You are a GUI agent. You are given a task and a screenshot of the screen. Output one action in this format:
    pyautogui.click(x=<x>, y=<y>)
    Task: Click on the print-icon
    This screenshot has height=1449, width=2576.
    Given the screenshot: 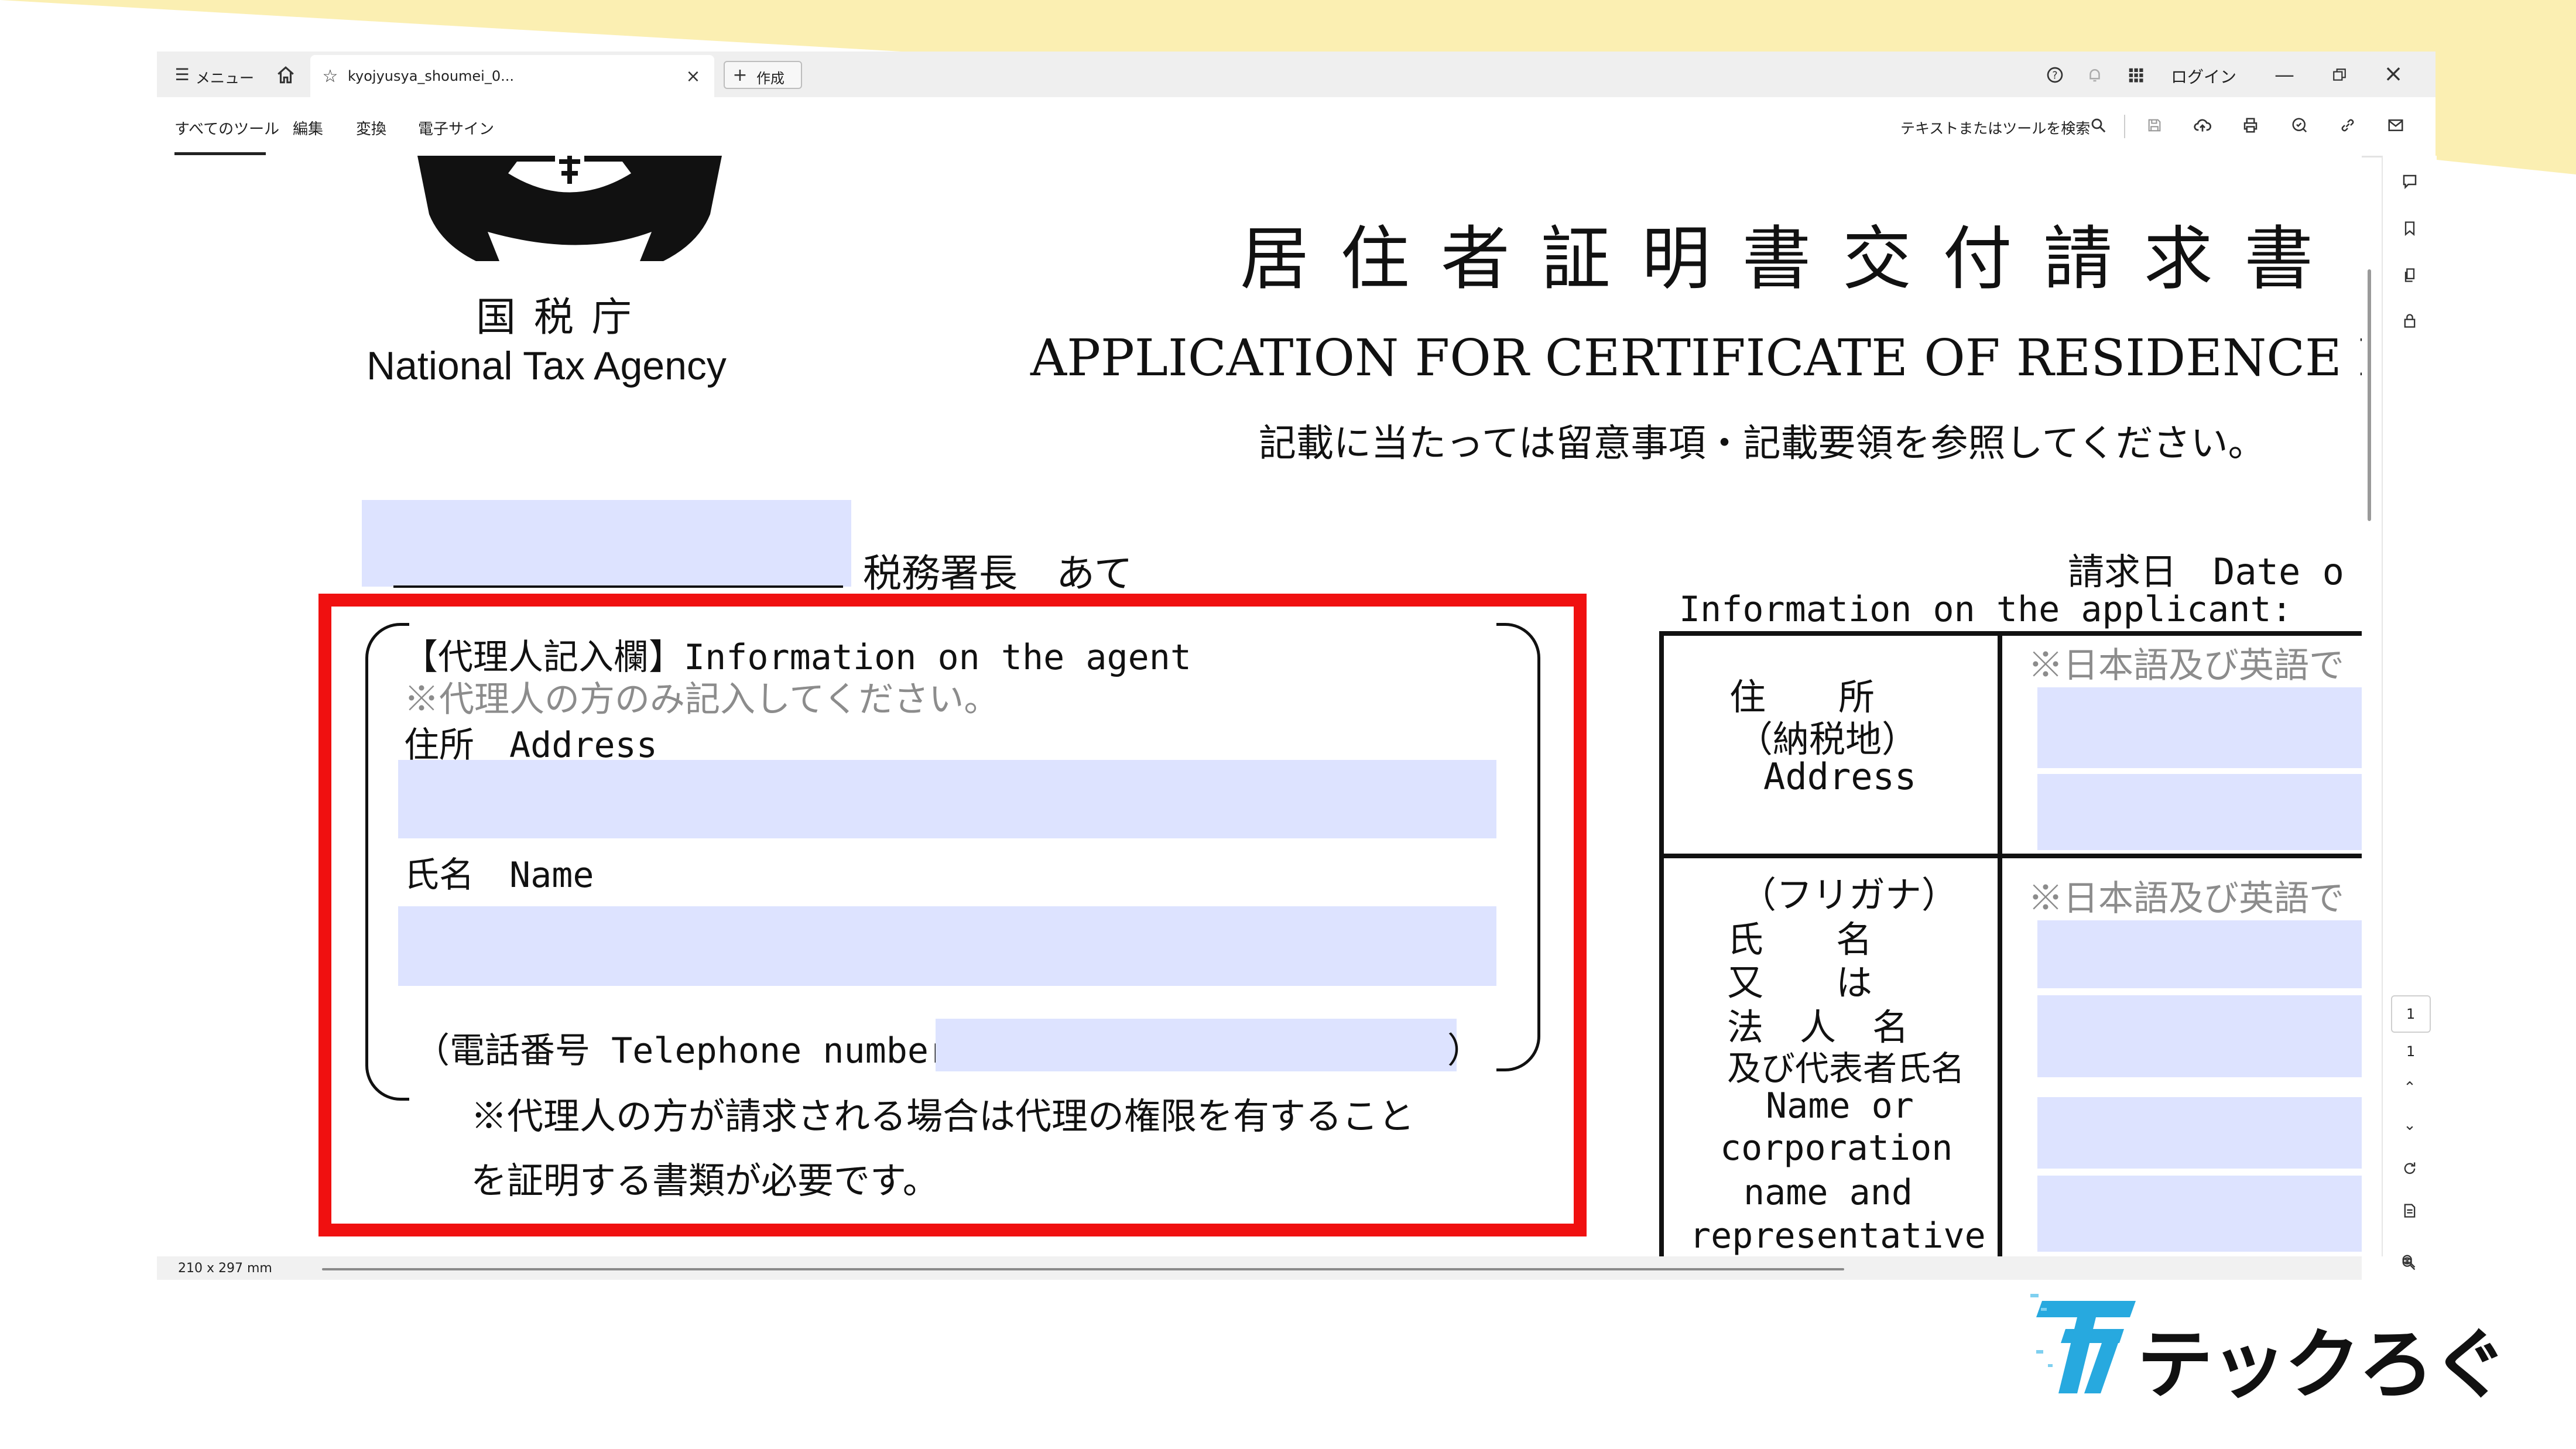 What is the action you would take?
    pyautogui.click(x=2250, y=125)
    